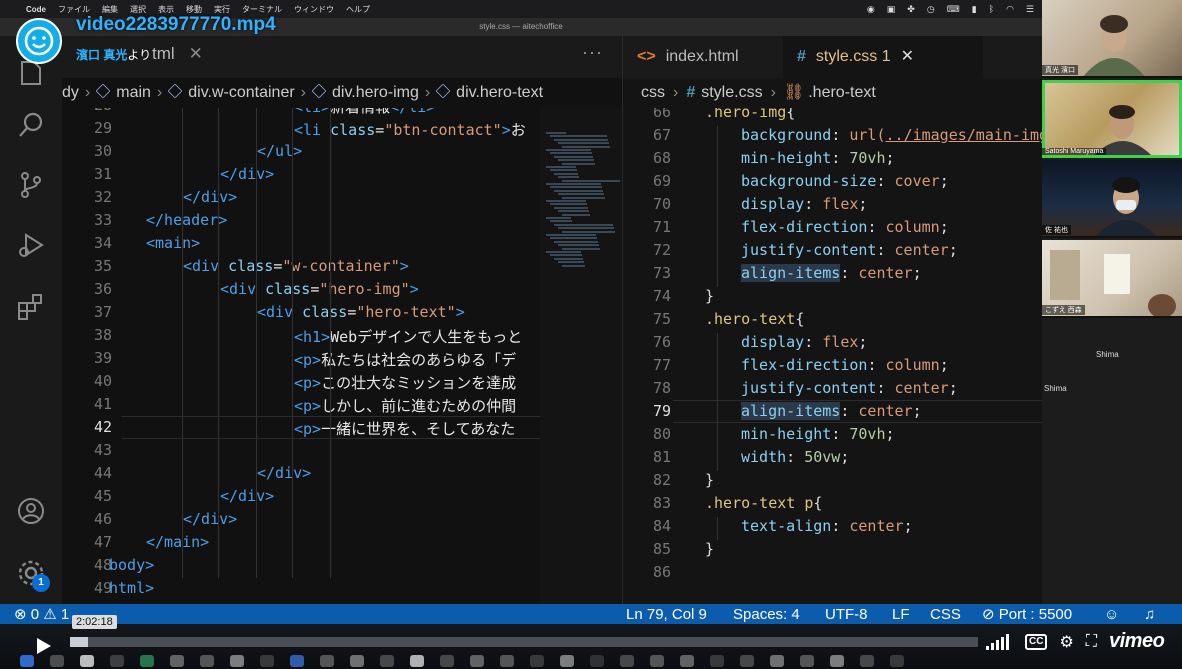  I want to click on menu-help: ヘルプ, so click(358, 9).